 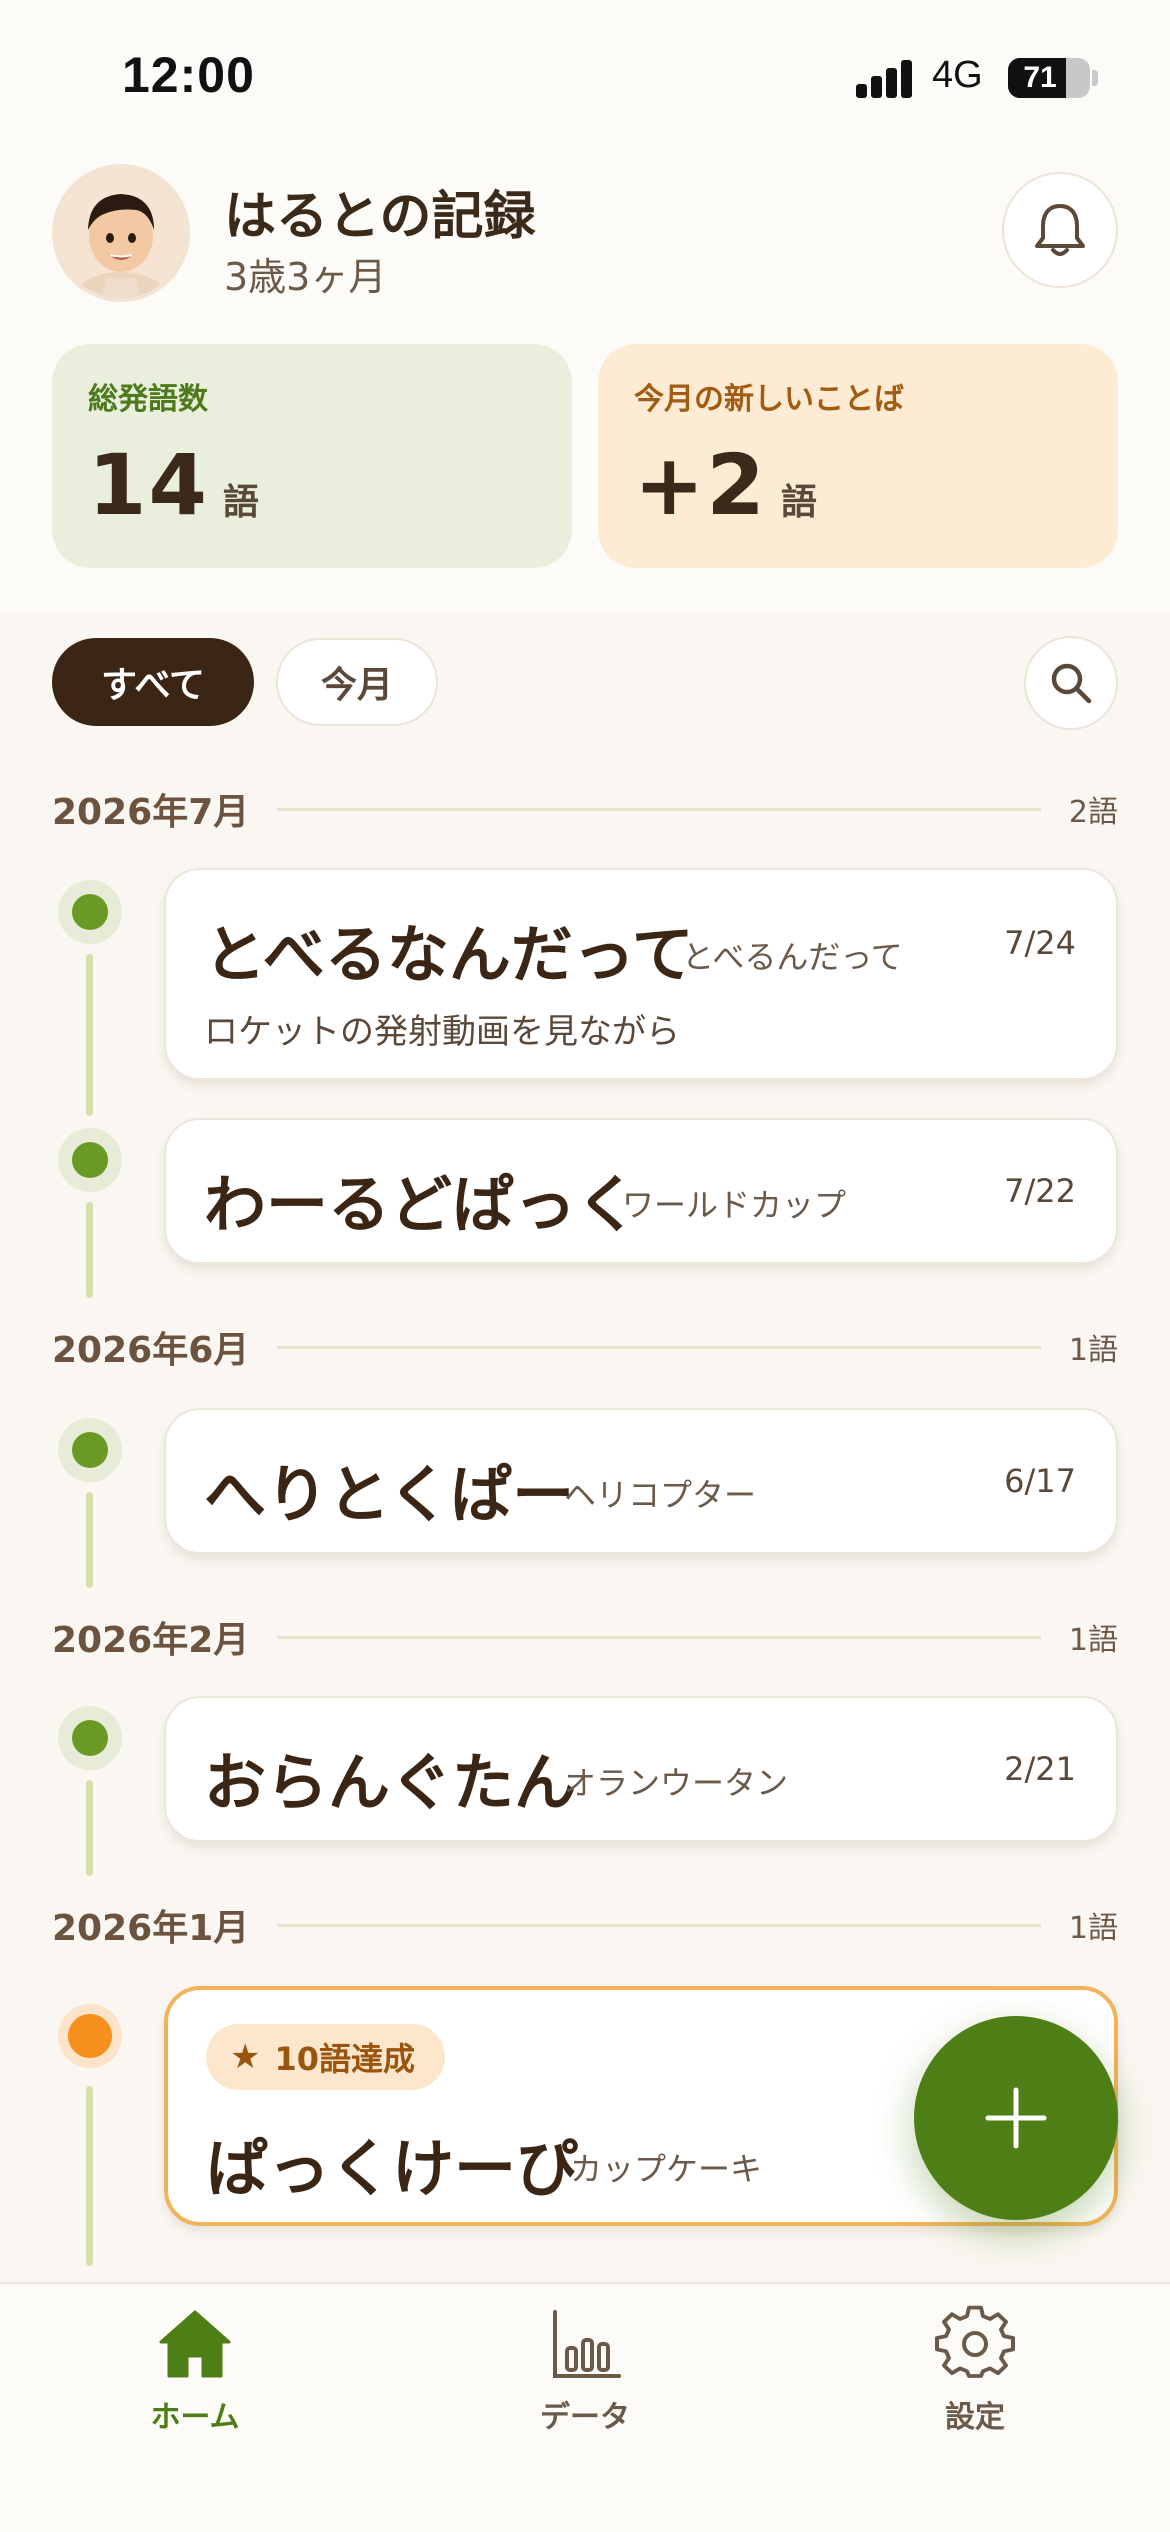 What do you see at coordinates (975, 2417) in the screenshot?
I see `nav-settings-label: 設定` at bounding box center [975, 2417].